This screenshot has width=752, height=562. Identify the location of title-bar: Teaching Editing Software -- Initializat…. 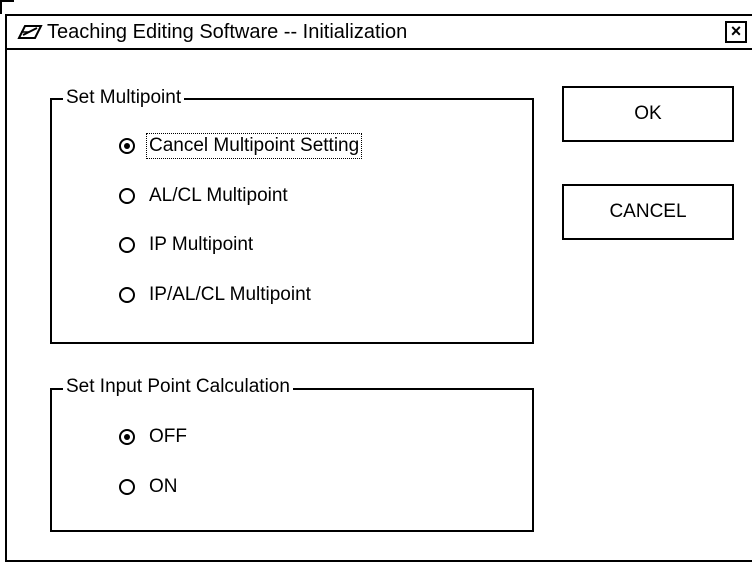
(379, 33).